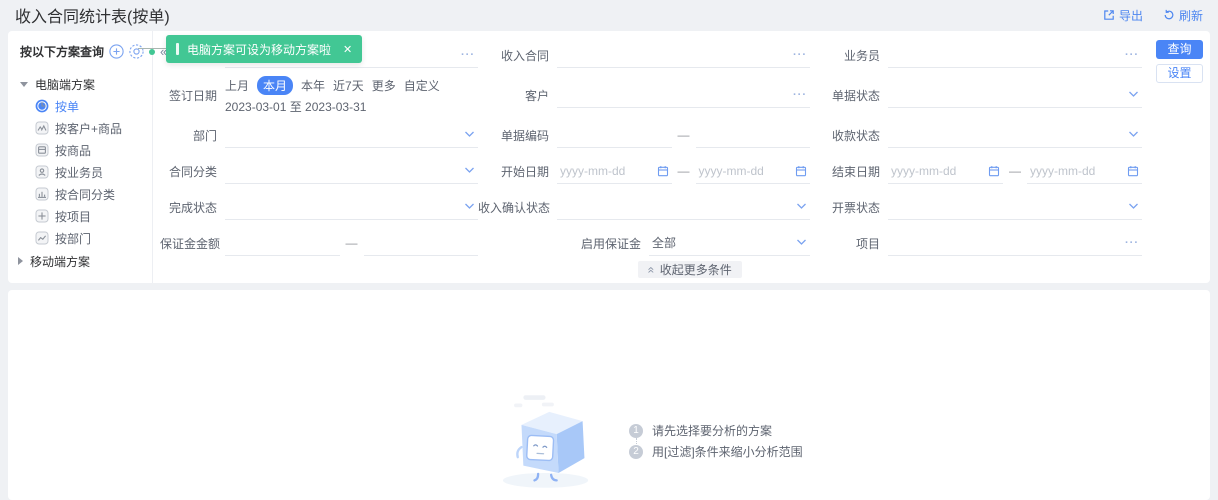 The width and height of the screenshot is (1218, 500). I want to click on filter-label: 收入合同, so click(524, 55).